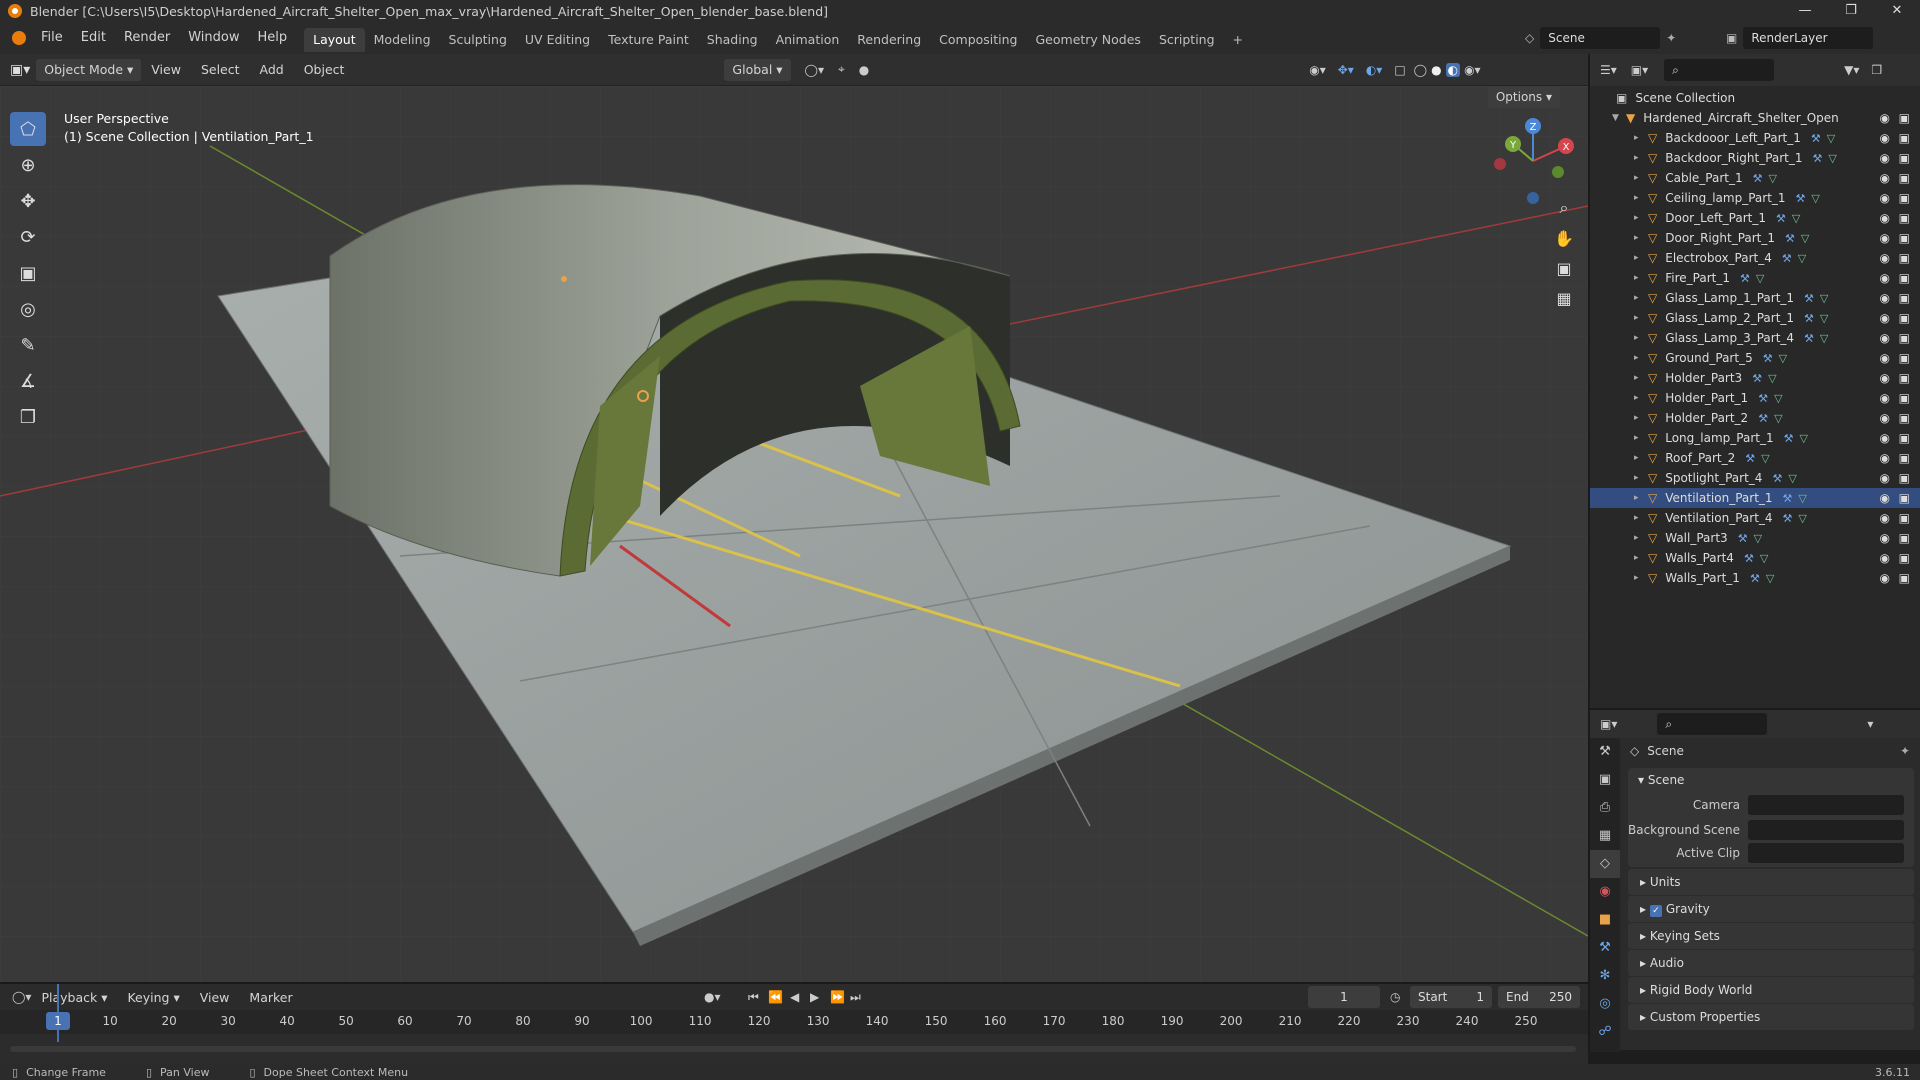 The image size is (1920, 1080). I want to click on outliner-object-row: ▸ ▽ Backdooor_Left_Part_1 ⚒ ▽ ◉ ▣, so click(1755, 138).